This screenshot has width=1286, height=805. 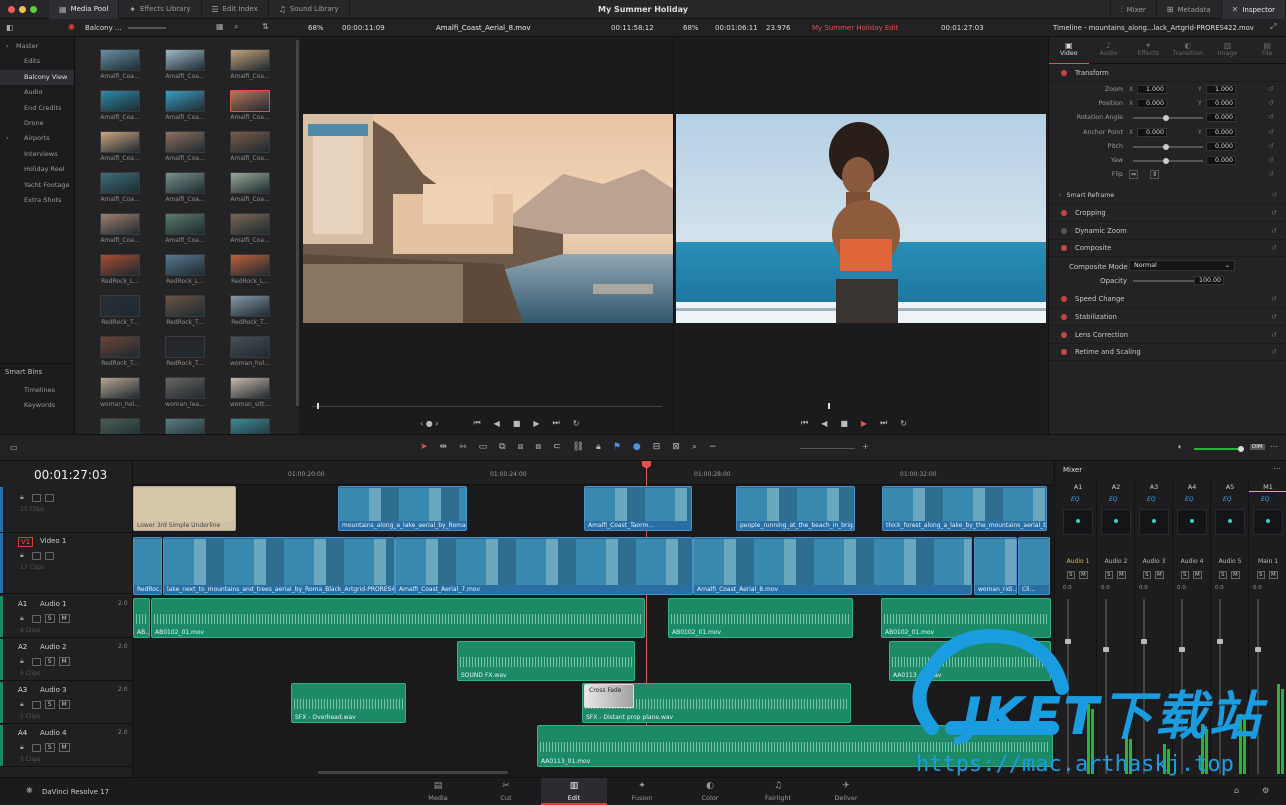 What do you see at coordinates (53, 690) in the screenshot?
I see `track-name: Audio 3` at bounding box center [53, 690].